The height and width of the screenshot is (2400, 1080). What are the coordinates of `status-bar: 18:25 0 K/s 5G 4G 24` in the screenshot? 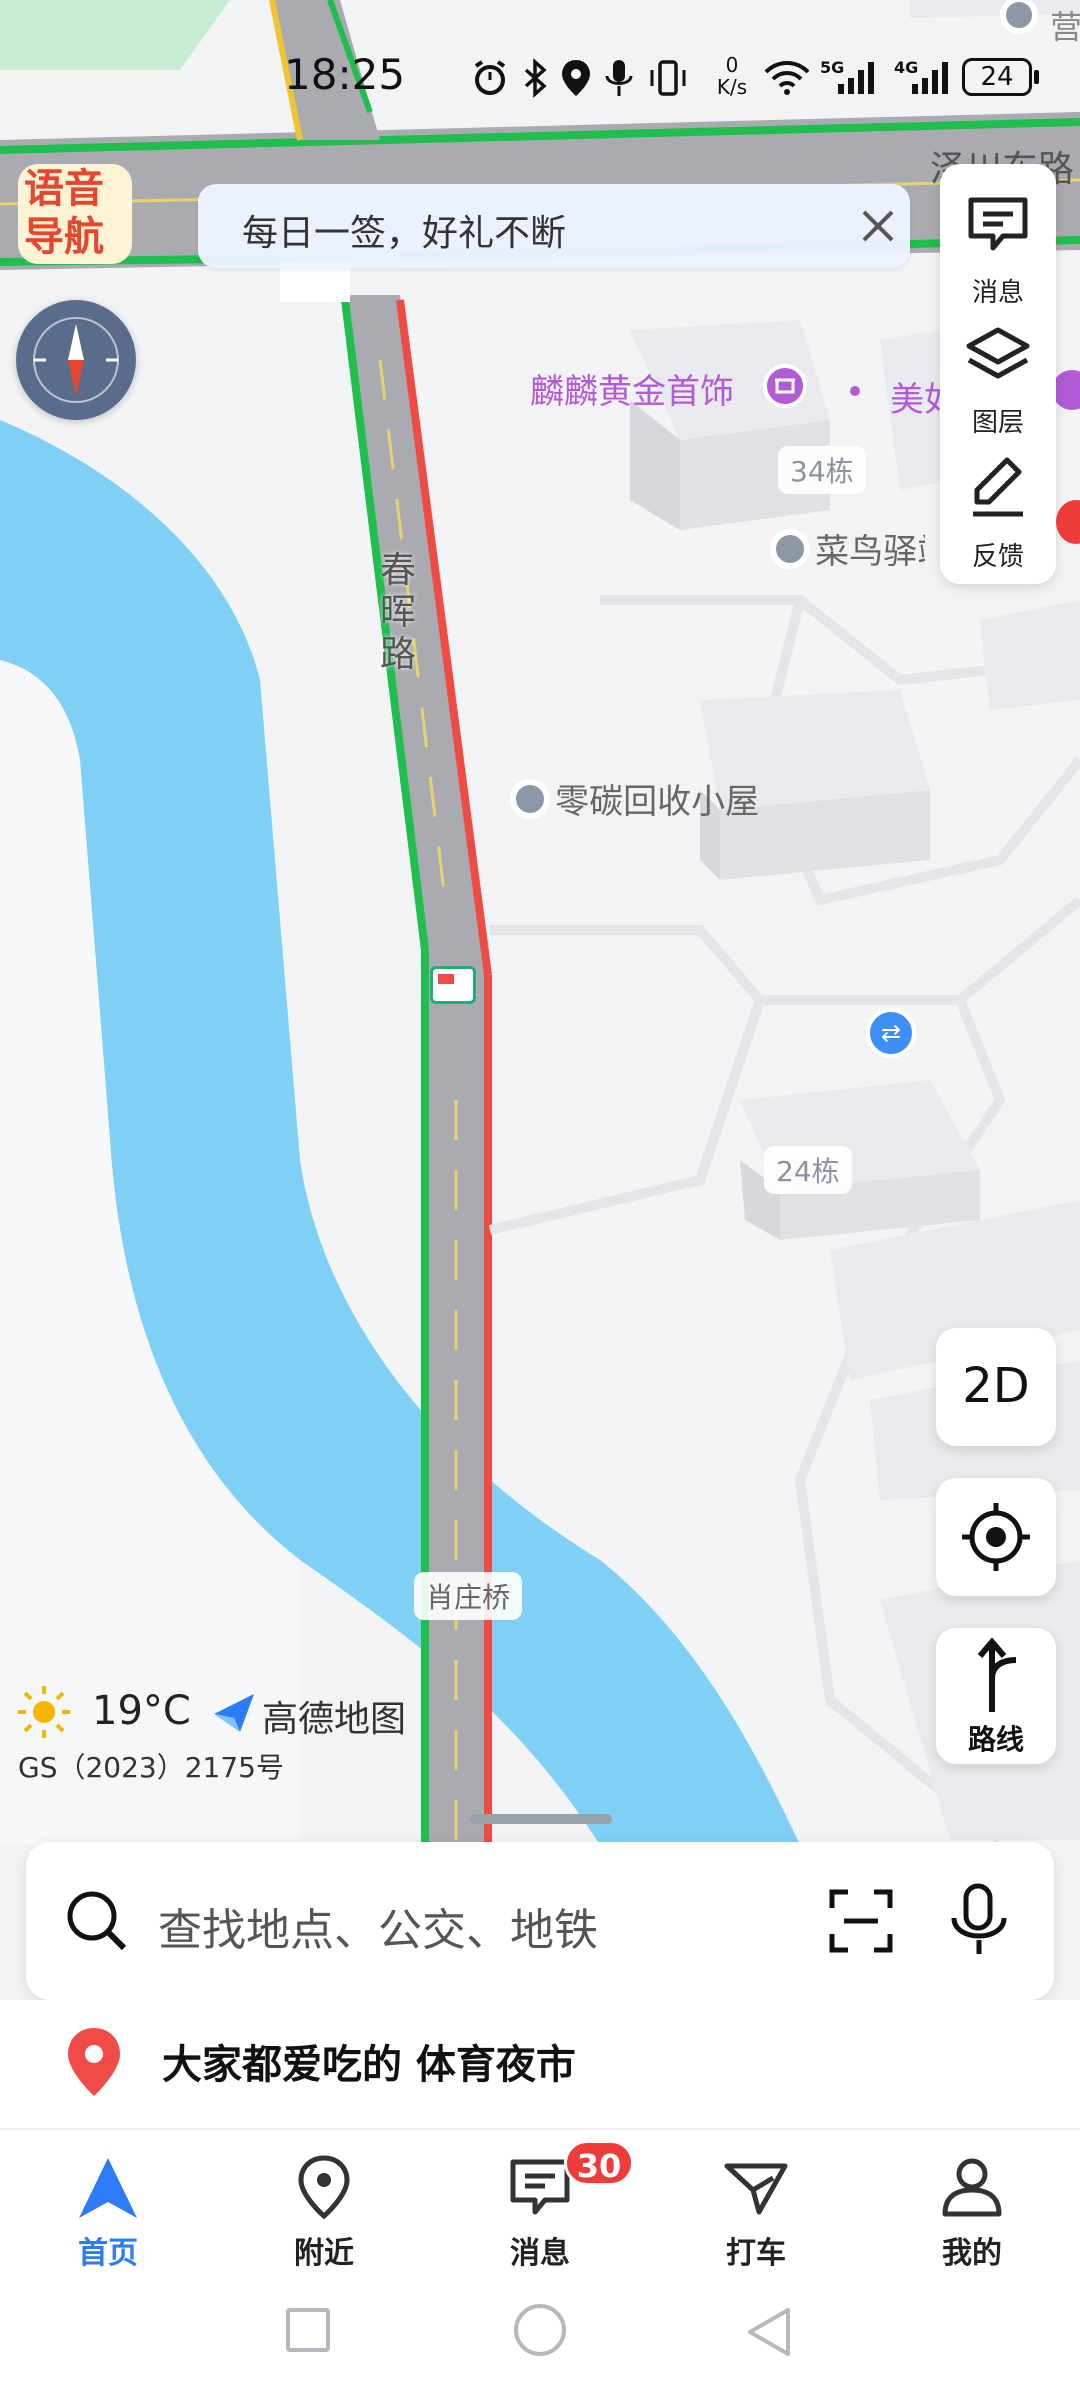 It's located at (540, 80).